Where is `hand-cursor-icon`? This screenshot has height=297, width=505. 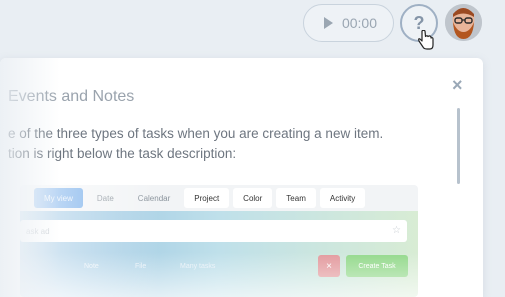
hand-cursor-icon is located at coordinates (426, 40).